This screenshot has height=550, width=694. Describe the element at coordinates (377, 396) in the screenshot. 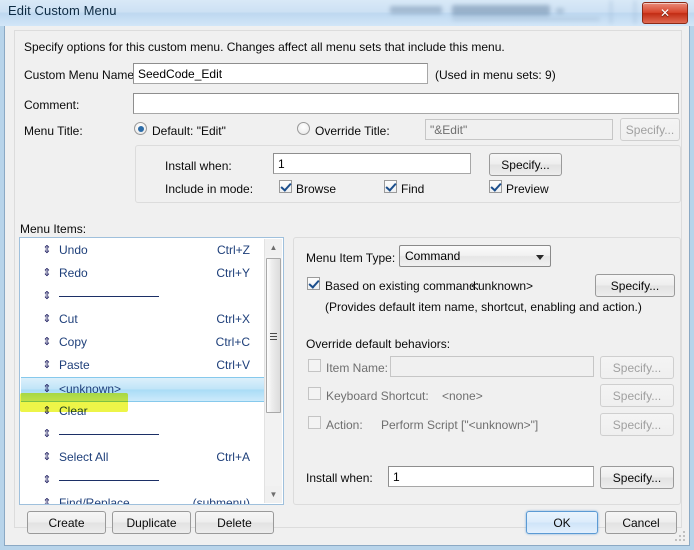

I see `override-keyboard-shortcut-label: Keyboard Shortcut:` at that location.